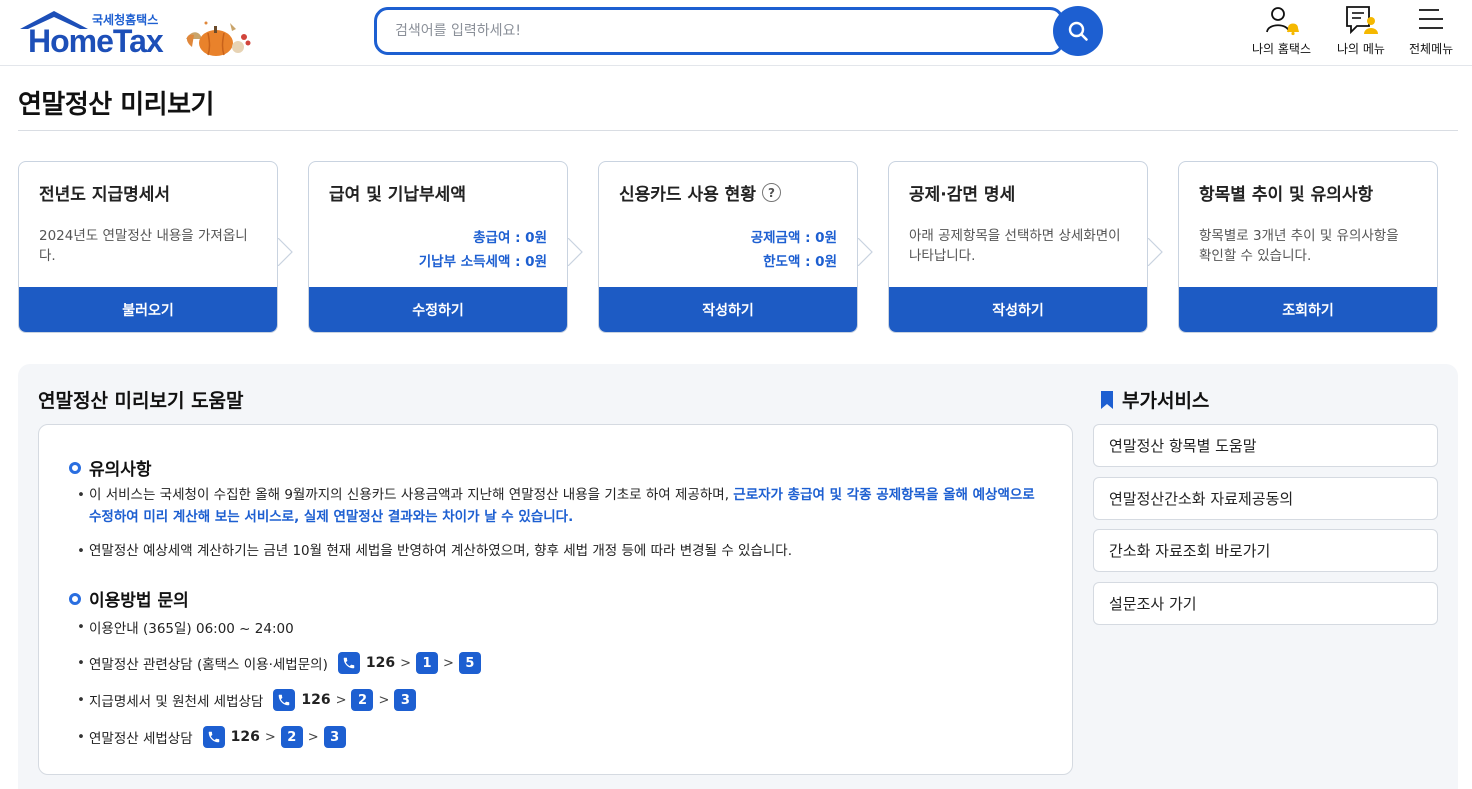 This screenshot has width=1472, height=789. What do you see at coordinates (1299, 246) in the screenshot?
I see `step-desc: 항목별로 3개년 추이 및 유의사항을 확인할 수 있습니다.` at bounding box center [1299, 246].